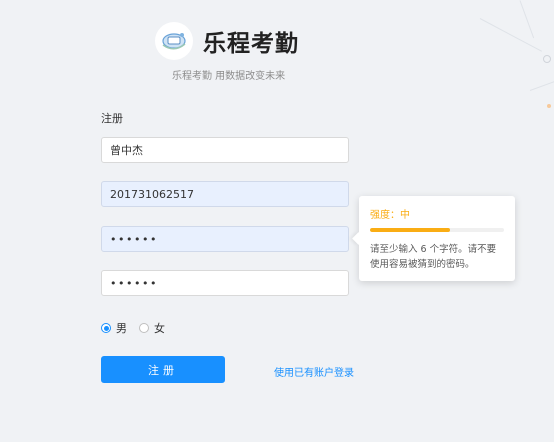  I want to click on brand-title: 乐程考勤, so click(251, 44).